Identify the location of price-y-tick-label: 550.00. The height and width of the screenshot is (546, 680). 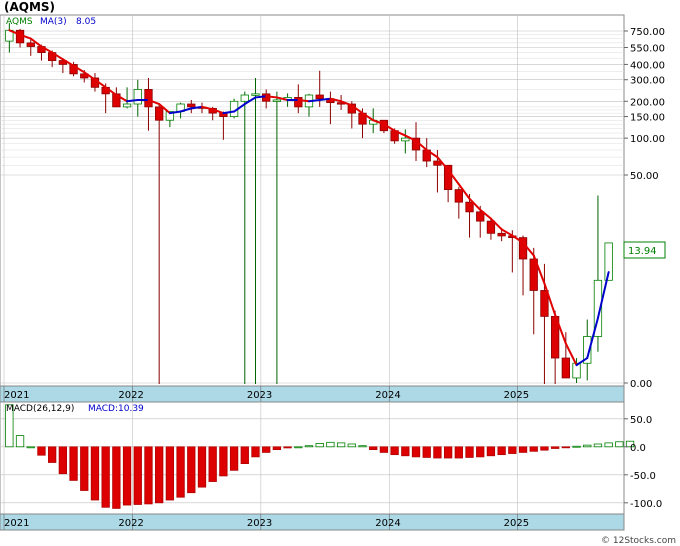
(647, 48).